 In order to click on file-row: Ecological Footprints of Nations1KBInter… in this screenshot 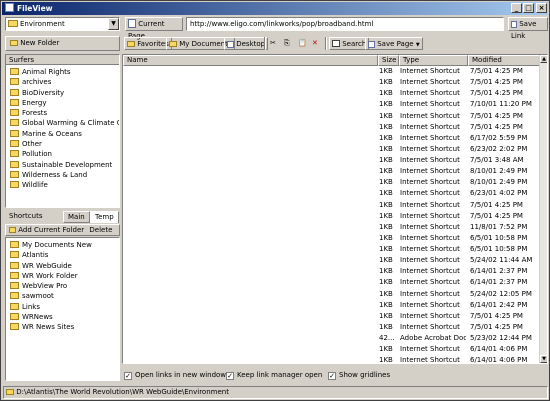, I will do `click(332, 171)`.